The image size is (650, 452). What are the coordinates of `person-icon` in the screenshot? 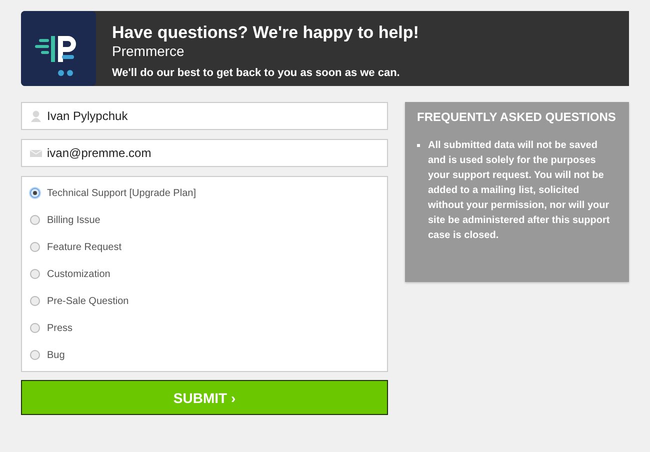 It's located at (36, 116).